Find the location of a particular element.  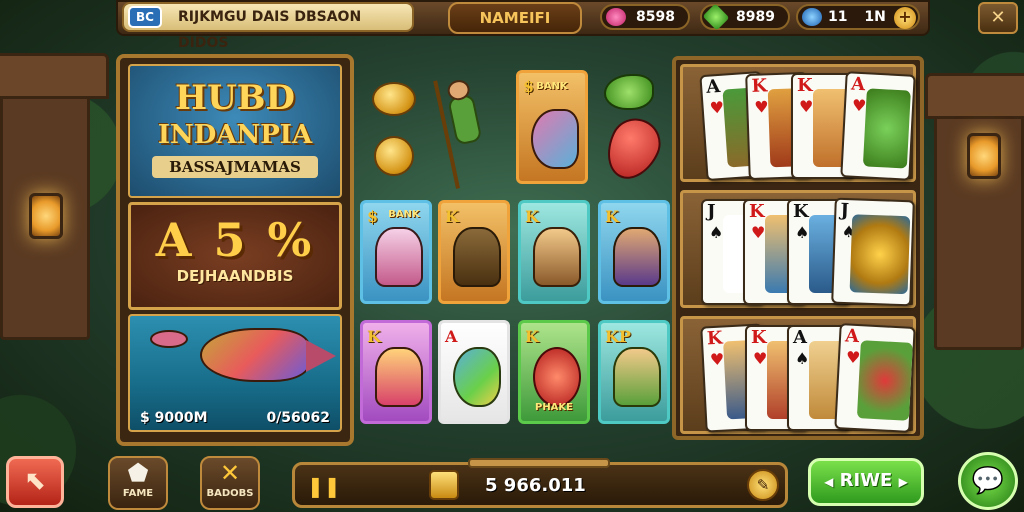

promo-percent: A 5 % is located at coordinates (235, 240).